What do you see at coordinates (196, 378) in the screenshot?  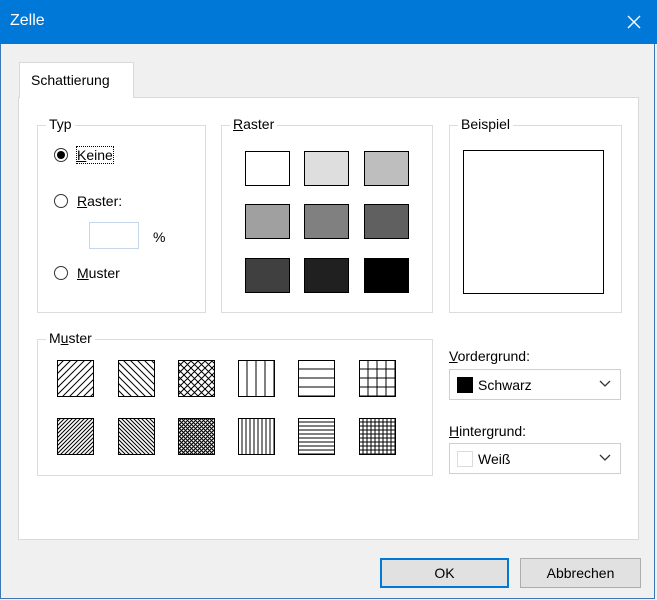 I see `pattern-wide-diagonal-cross` at bounding box center [196, 378].